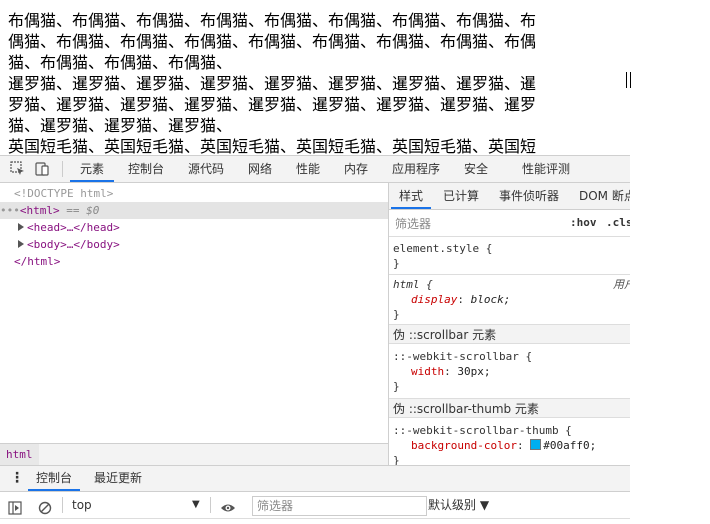  What do you see at coordinates (509, 371) in the screenshot?
I see `scrollbar-rule: ::-webkit-scrollbar { width: 30px; }` at bounding box center [509, 371].